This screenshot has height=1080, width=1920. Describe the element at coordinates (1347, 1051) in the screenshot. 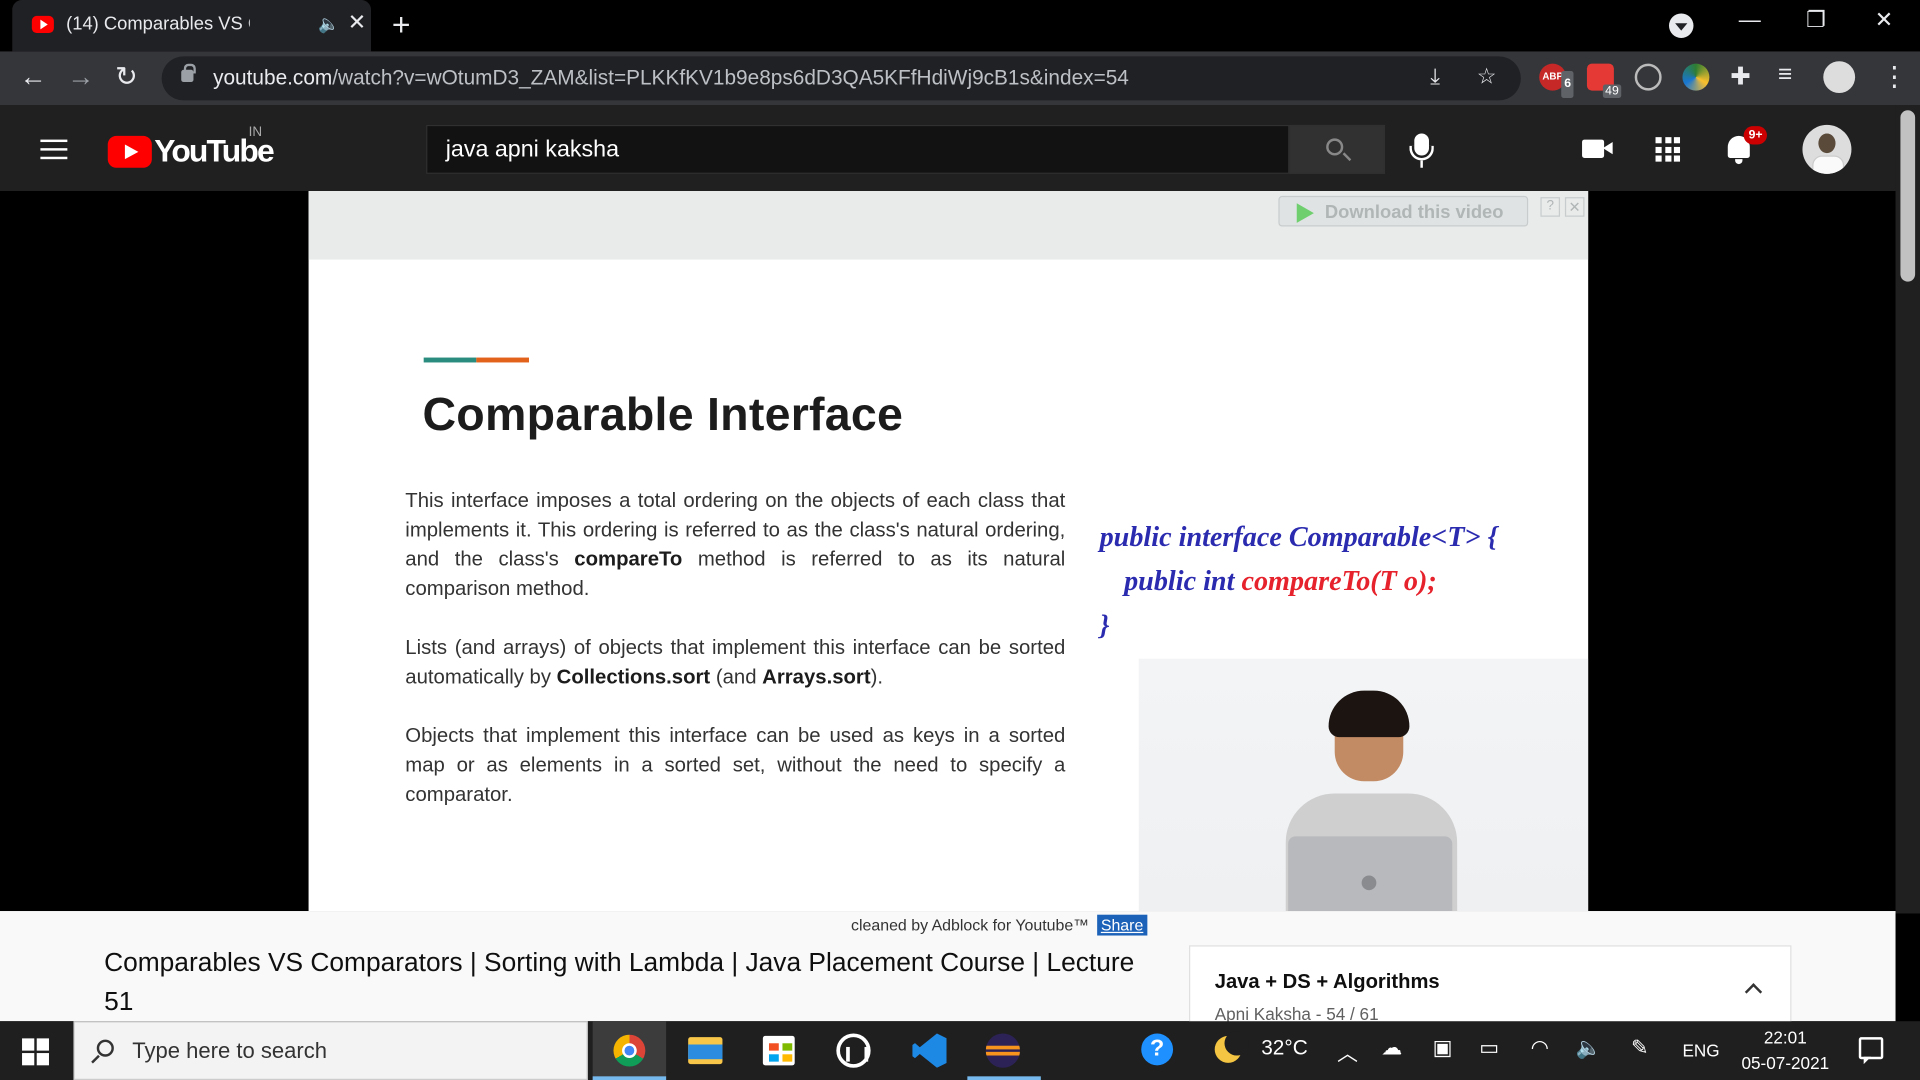

I see `chevron-up-icon: ︿` at that location.